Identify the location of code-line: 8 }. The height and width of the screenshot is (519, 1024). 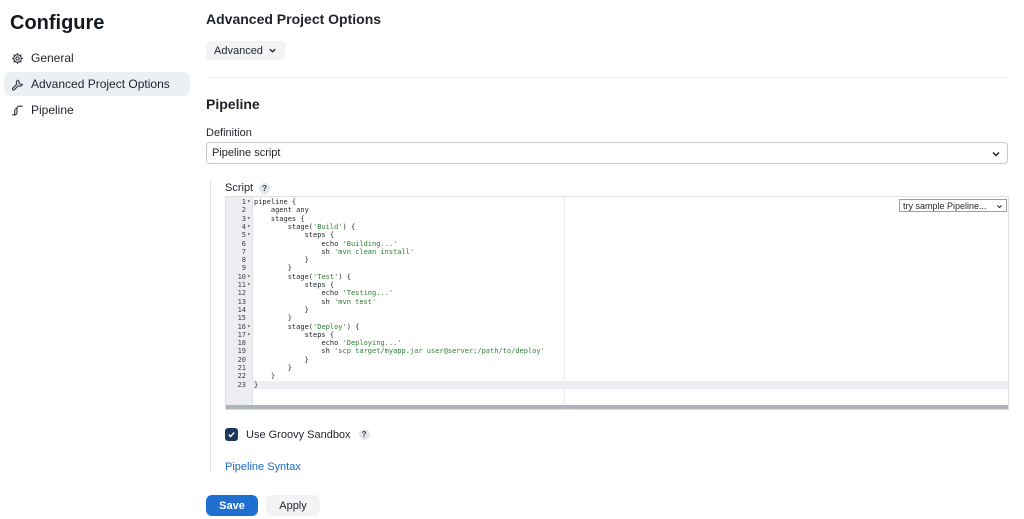
(617, 260).